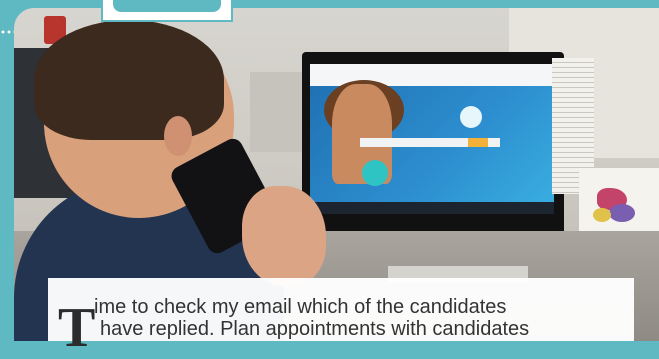 The height and width of the screenshot is (359, 659). What do you see at coordinates (375, 173) in the screenshot?
I see `screen-circle-icon` at bounding box center [375, 173].